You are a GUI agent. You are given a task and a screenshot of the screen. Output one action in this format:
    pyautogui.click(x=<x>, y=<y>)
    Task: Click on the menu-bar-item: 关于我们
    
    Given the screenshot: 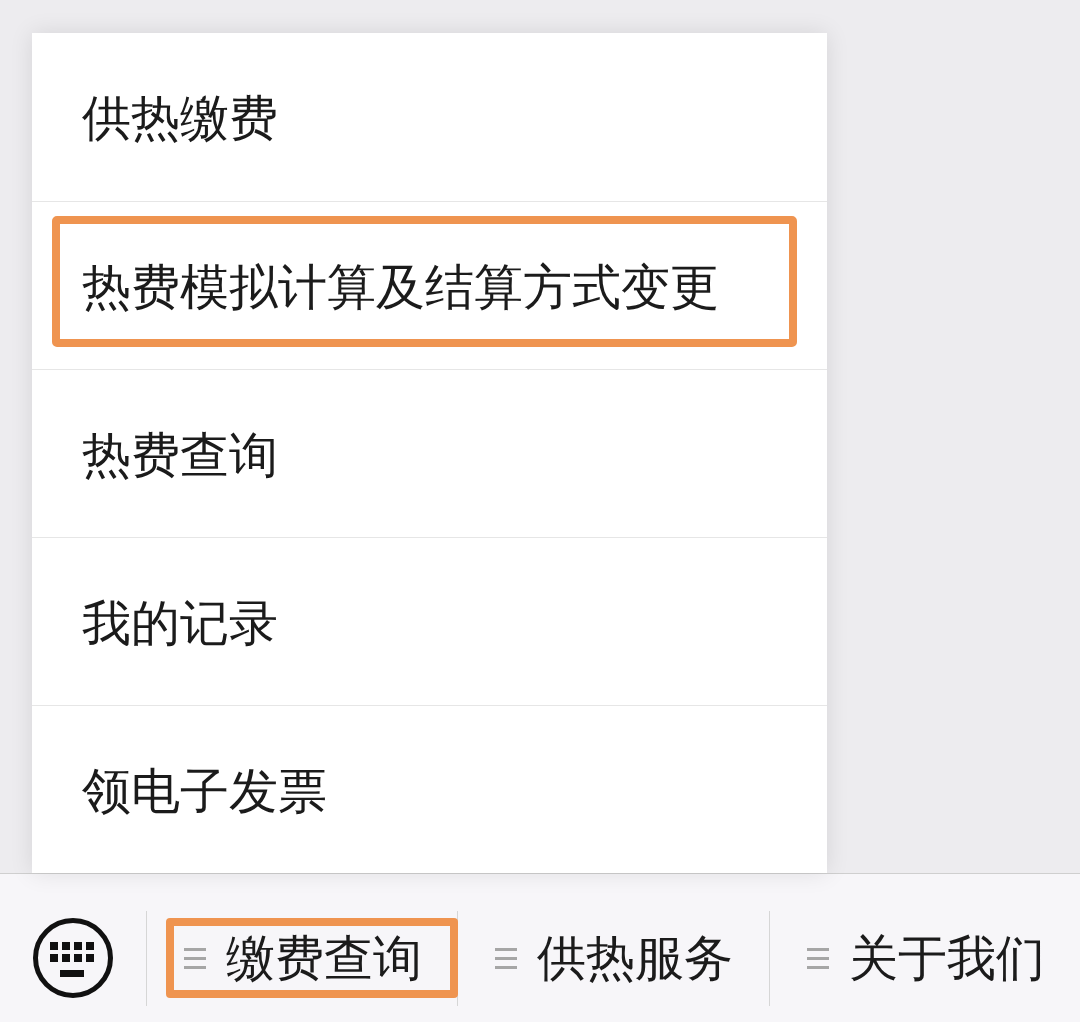 What is the action you would take?
    pyautogui.click(x=934, y=958)
    